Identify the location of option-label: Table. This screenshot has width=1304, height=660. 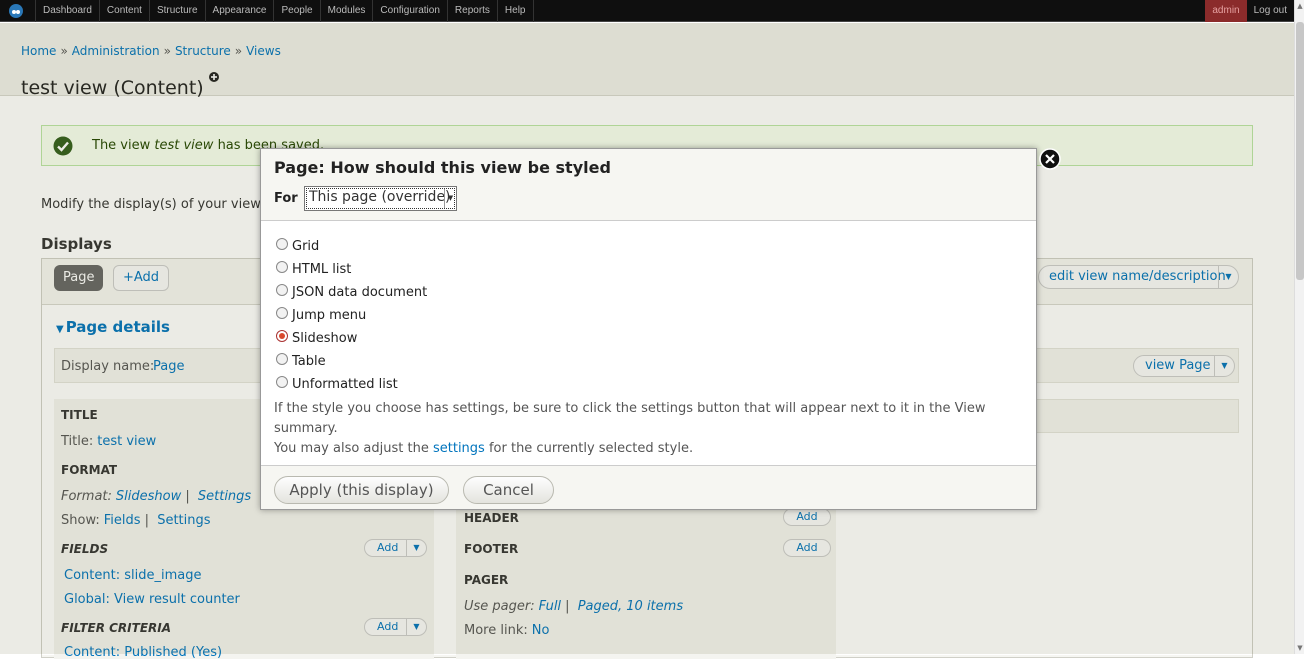
(309, 361).